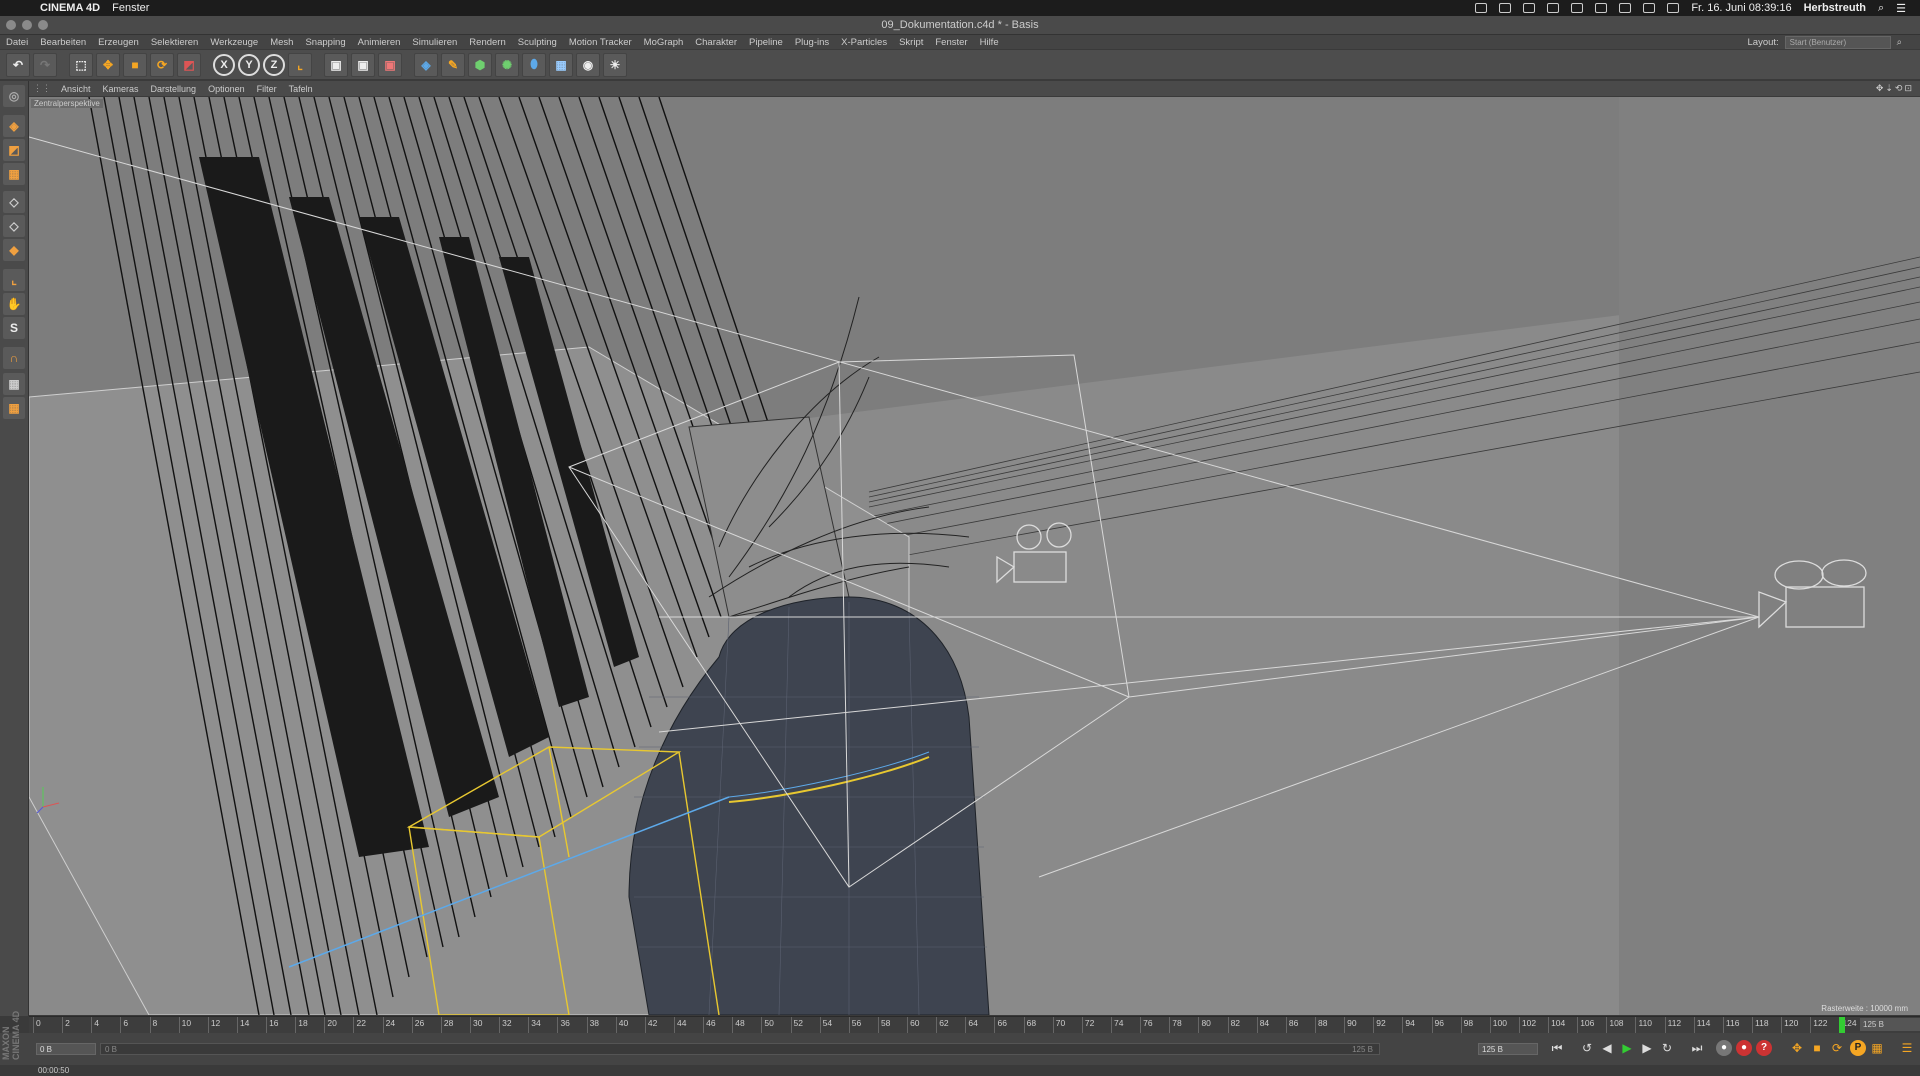 The height and width of the screenshot is (1076, 1920). What do you see at coordinates (14, 96) in the screenshot?
I see `model-mode-icon: ◎` at bounding box center [14, 96].